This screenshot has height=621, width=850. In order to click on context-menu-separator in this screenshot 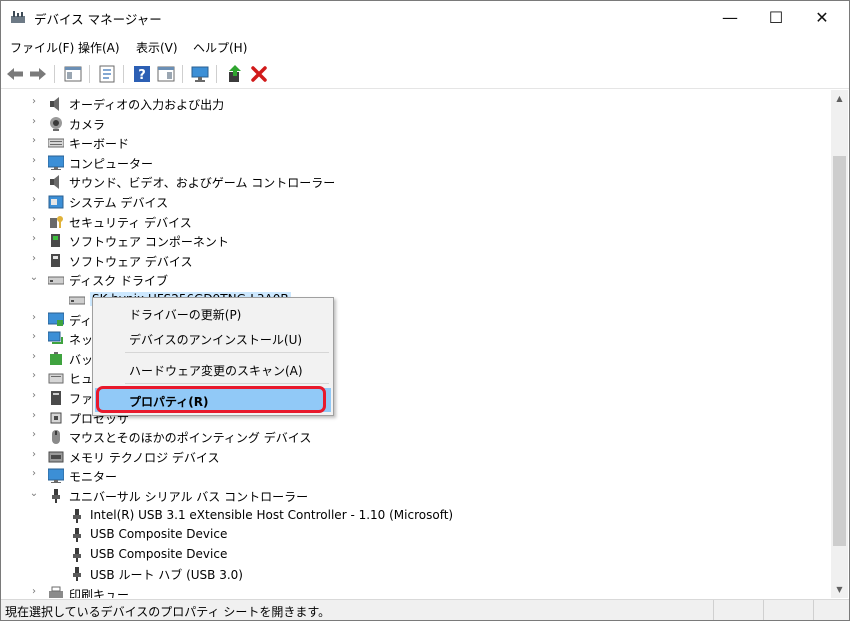, I will do `click(227, 352)`.